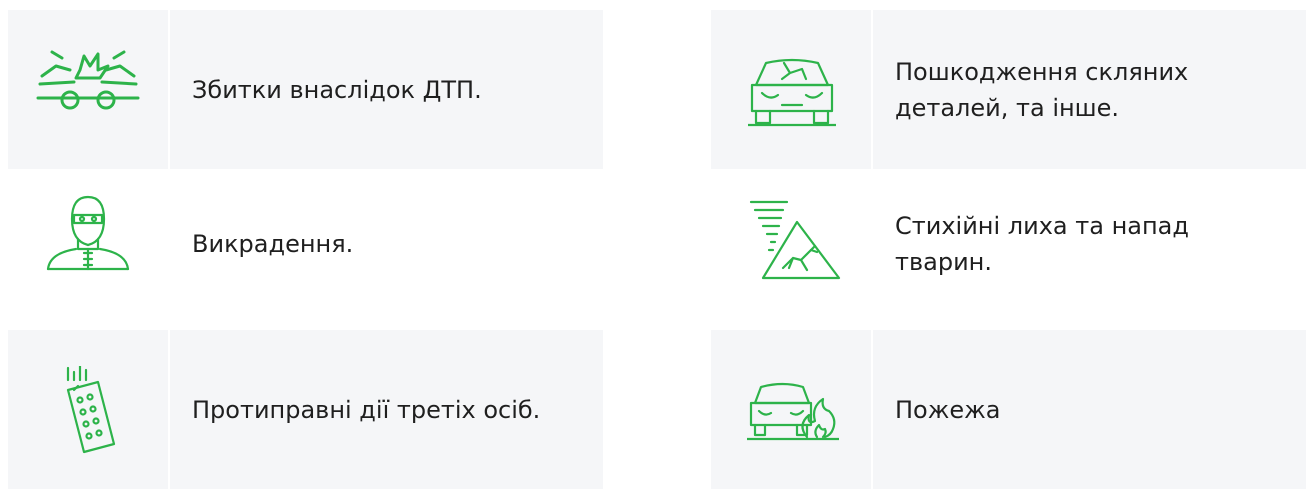  Describe the element at coordinates (795, 240) in the screenshot. I see `tornado-animal-warning-icon` at that location.